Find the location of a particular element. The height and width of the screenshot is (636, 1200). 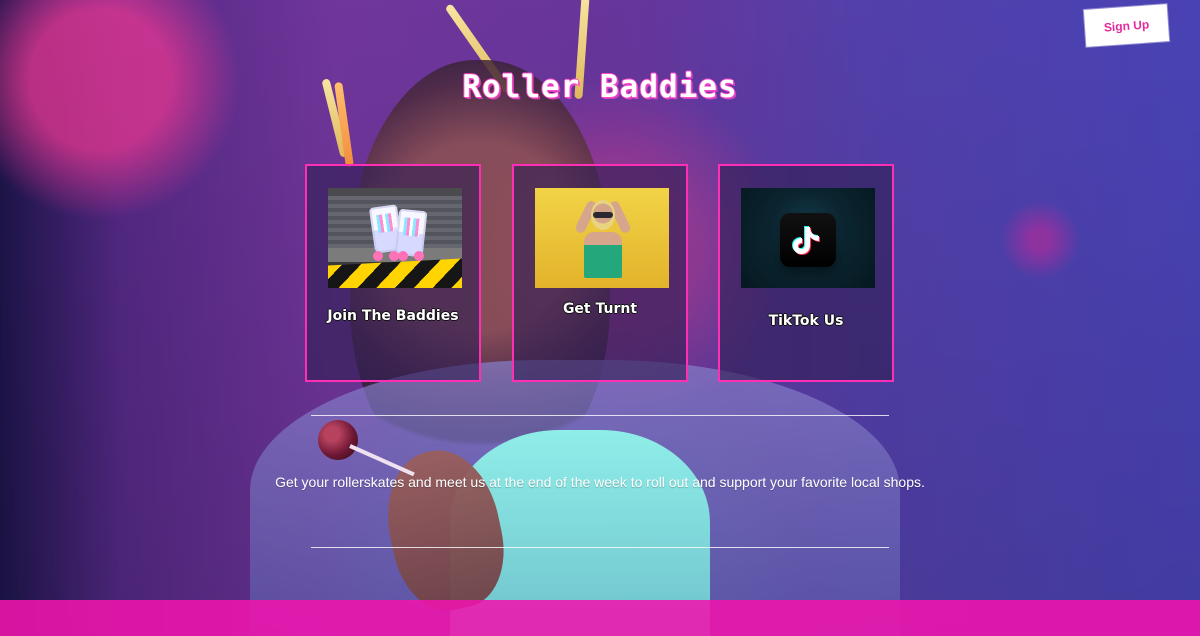

footer-band is located at coordinates (600, 618).